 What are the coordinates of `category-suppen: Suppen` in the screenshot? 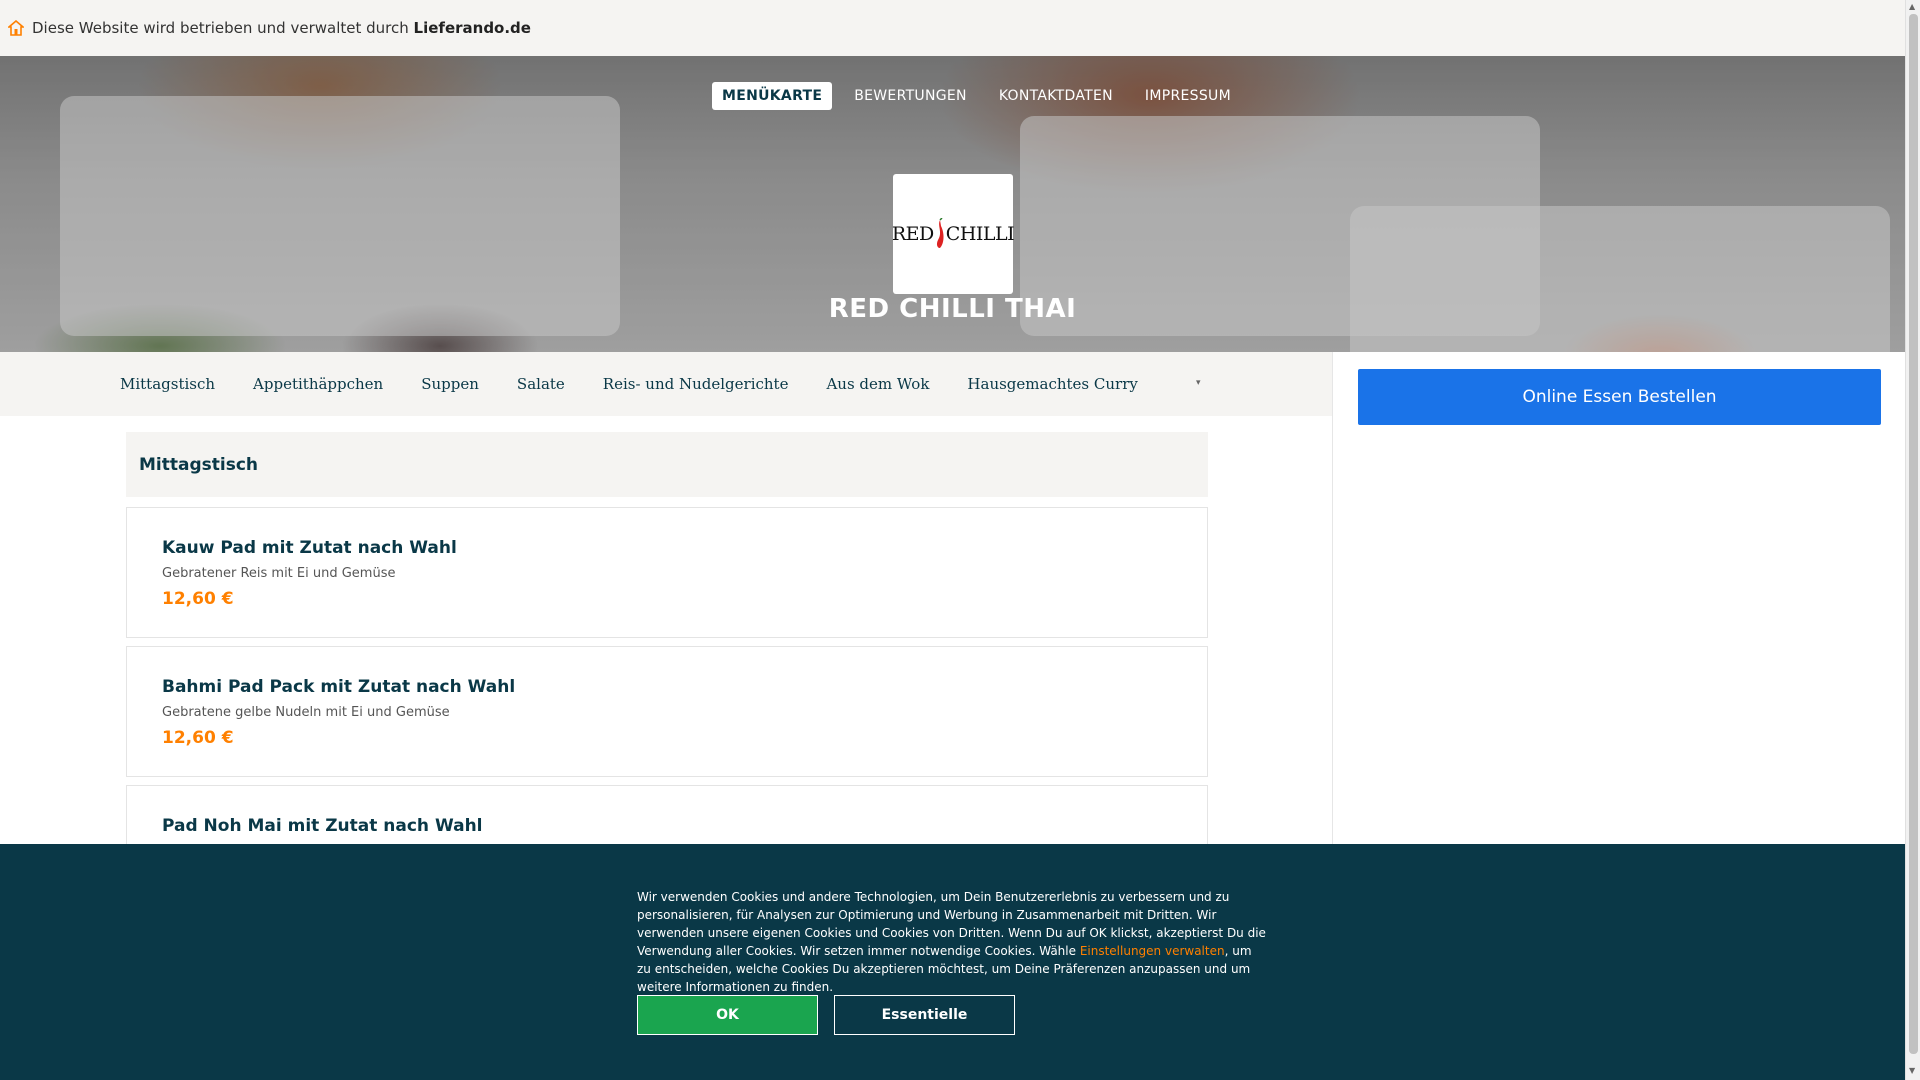 It's located at (450, 384).